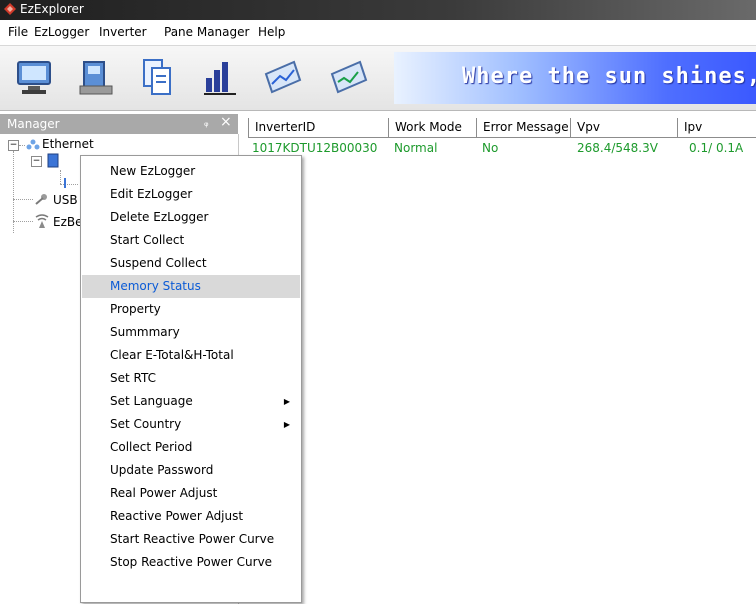  I want to click on menu-item-collect-period: Collect Period, so click(191, 447).